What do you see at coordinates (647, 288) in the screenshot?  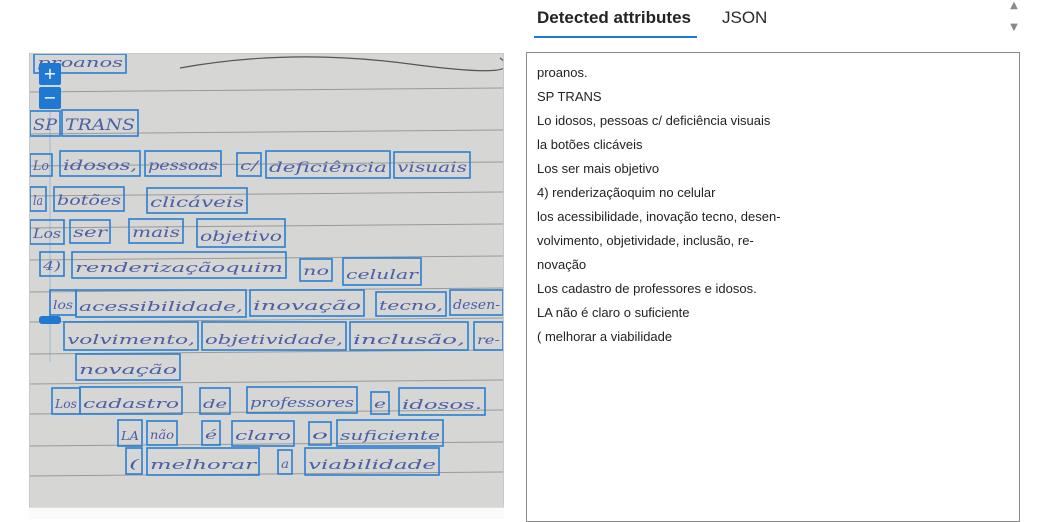 I see `text-line: Los cadastro de professores e idosos.` at bounding box center [647, 288].